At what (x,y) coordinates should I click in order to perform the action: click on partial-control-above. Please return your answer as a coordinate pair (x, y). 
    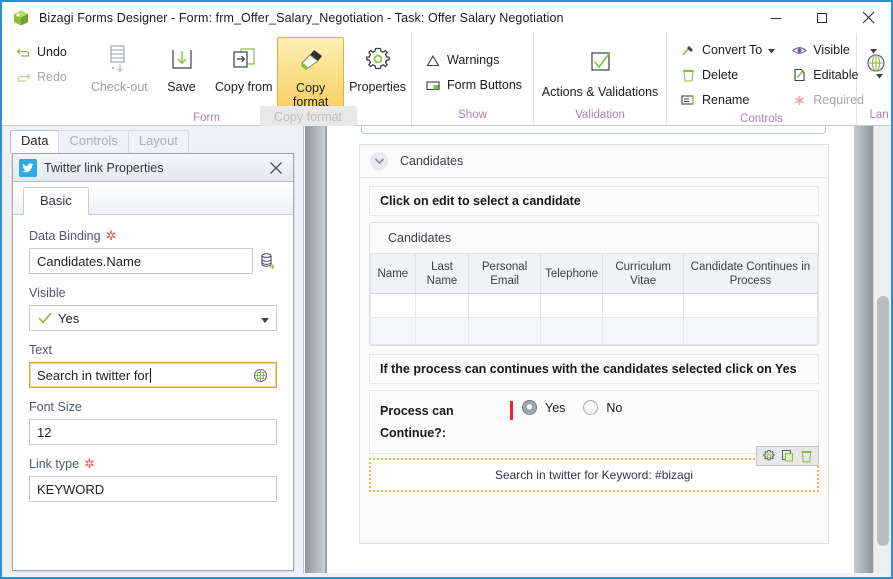
    Looking at the image, I should click on (593, 130).